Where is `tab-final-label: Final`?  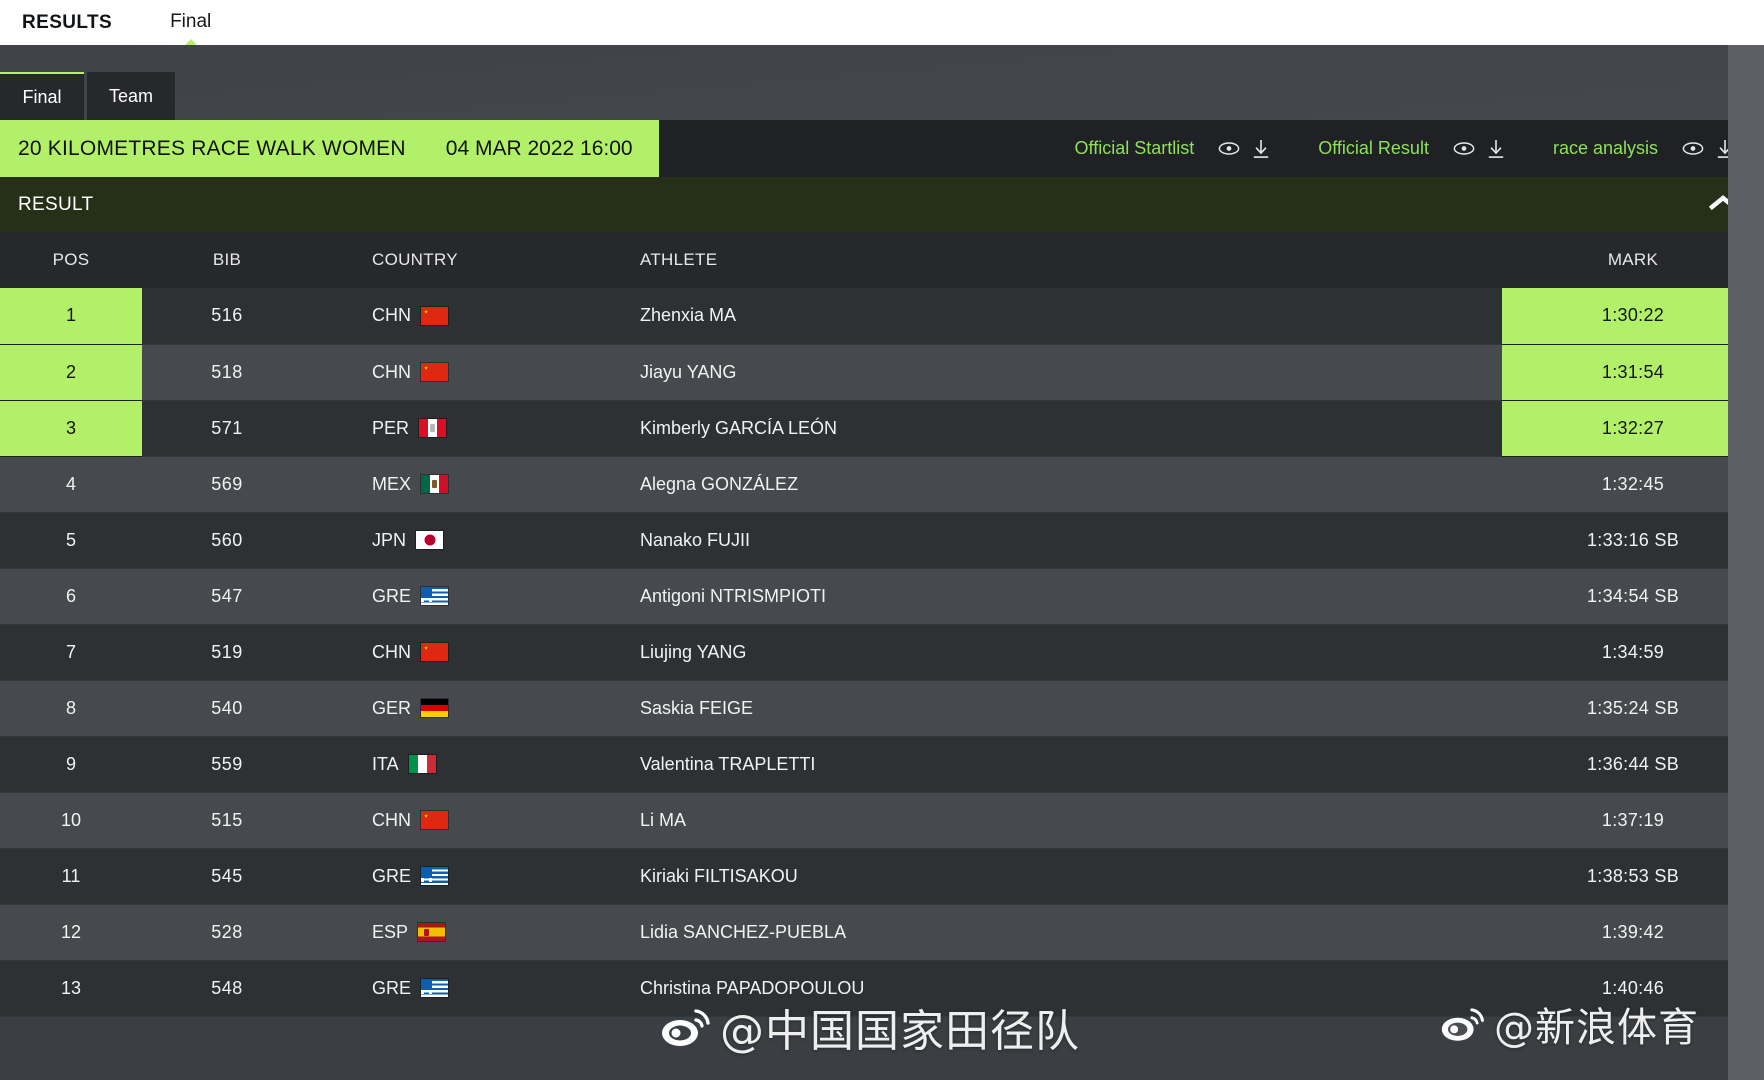
tab-final-label: Final is located at coordinates (42, 96).